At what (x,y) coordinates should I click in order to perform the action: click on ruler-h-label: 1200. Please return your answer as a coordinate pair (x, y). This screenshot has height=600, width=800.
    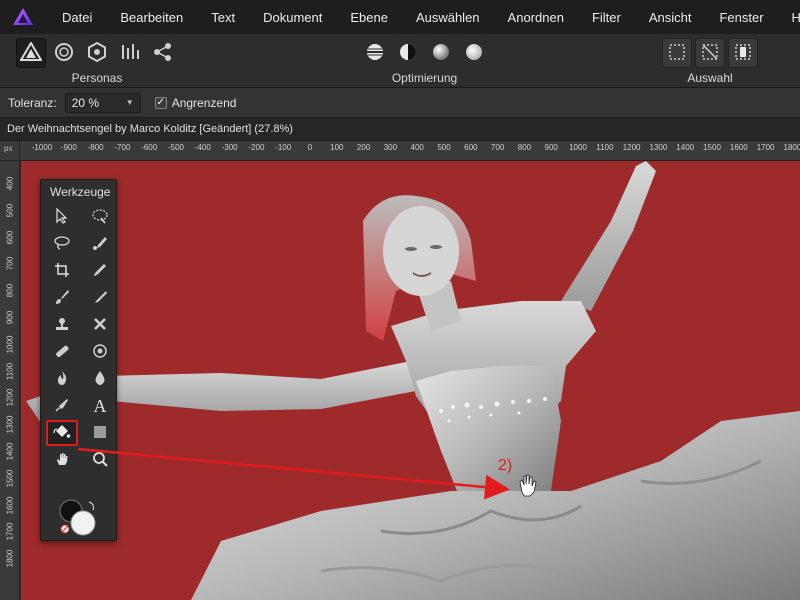
    Looking at the image, I should click on (631, 147).